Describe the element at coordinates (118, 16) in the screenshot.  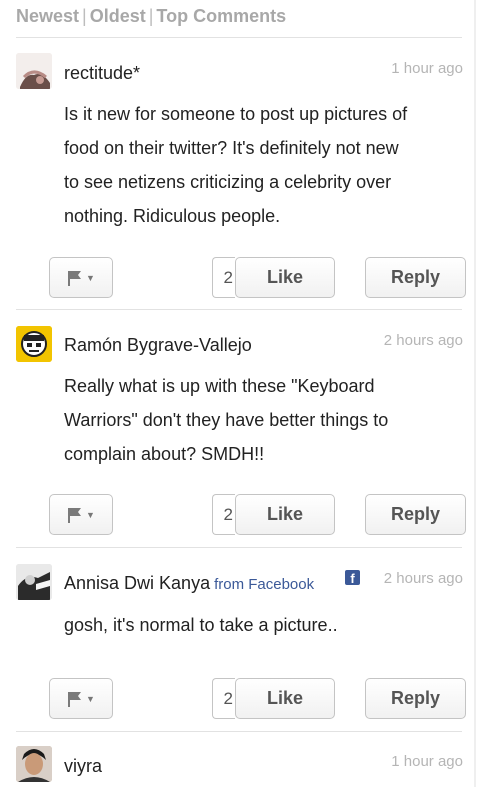
I see `sort-oldest: Oldest` at that location.